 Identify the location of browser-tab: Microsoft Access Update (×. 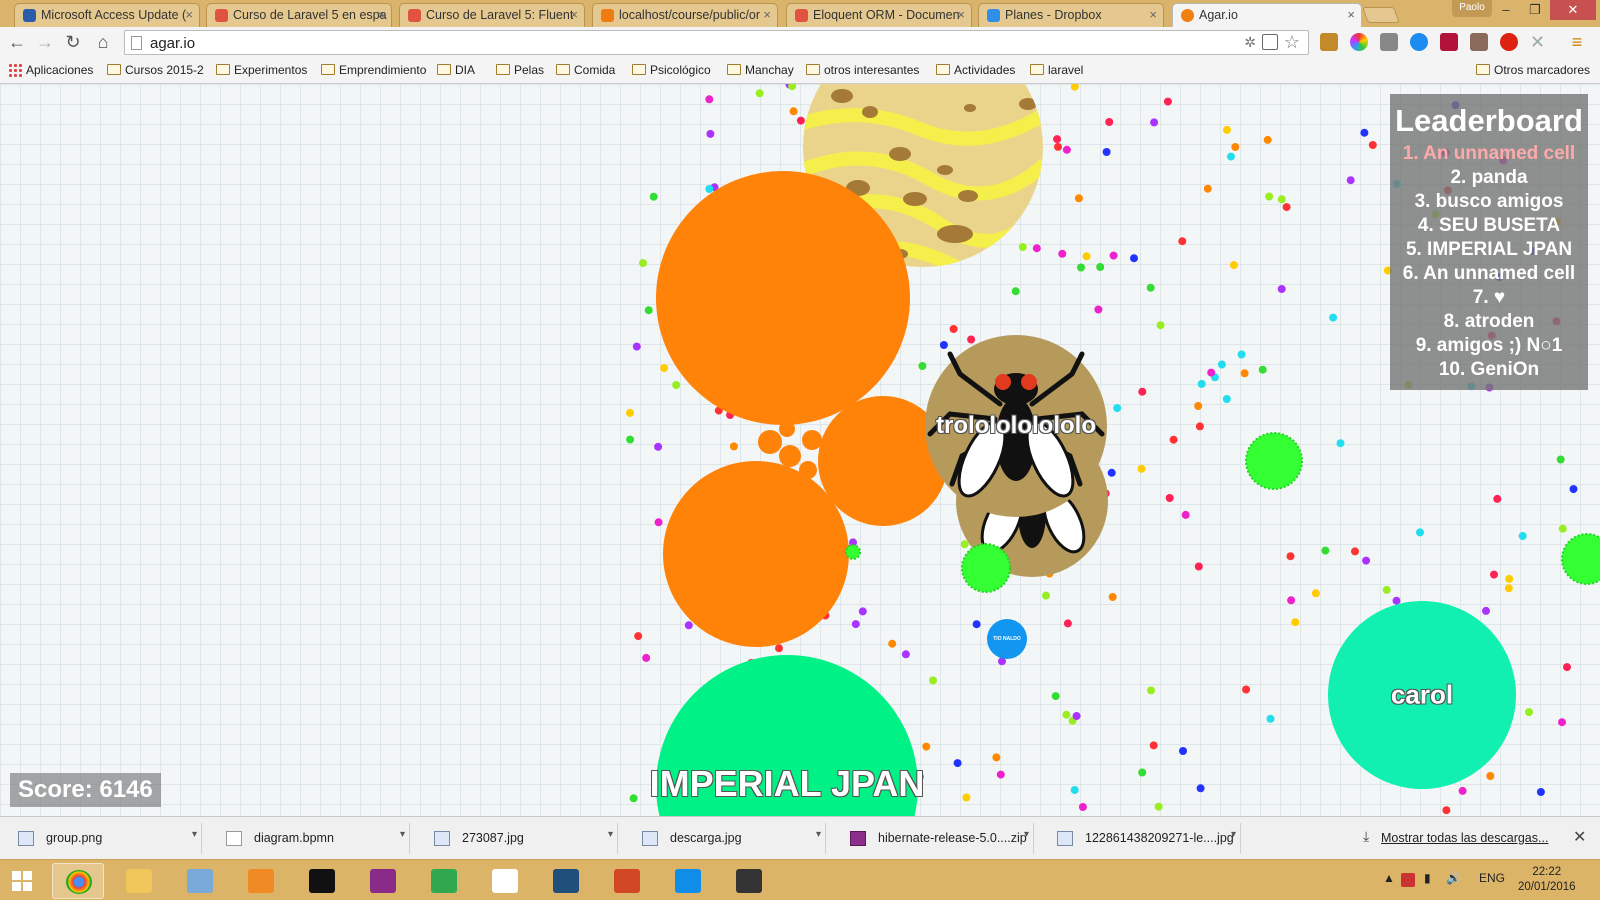
(107, 15).